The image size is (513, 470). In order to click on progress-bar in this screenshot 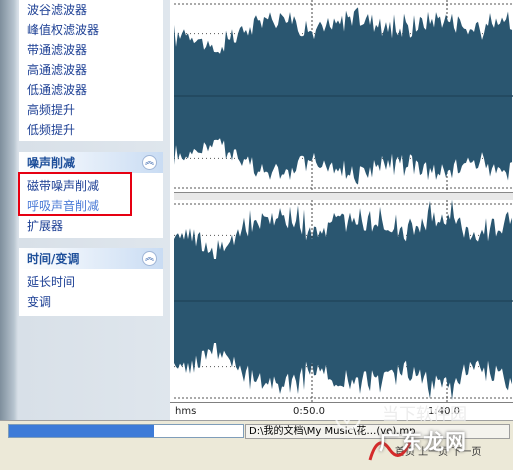, I will do `click(126, 431)`.